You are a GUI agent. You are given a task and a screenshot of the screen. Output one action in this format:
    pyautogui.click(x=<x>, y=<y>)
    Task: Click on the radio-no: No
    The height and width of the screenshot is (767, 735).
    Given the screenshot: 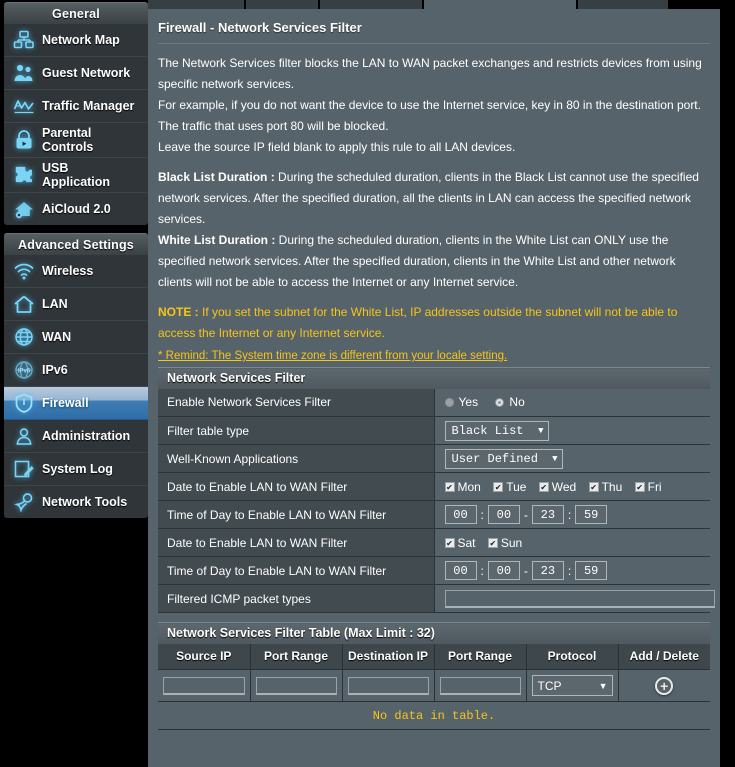 What is the action you would take?
    pyautogui.click(x=510, y=402)
    